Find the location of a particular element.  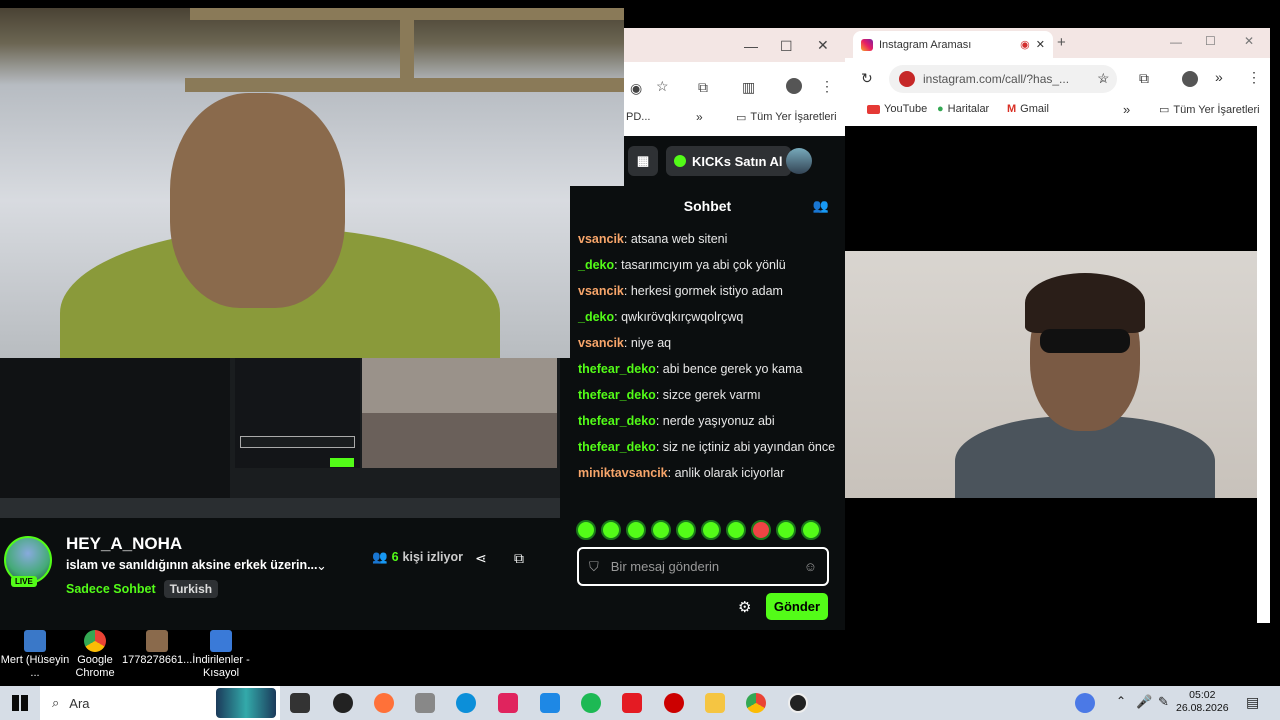

chat-message: _deko: tasarımcıyım ya abi çok yönlü is located at coordinates (707, 265).